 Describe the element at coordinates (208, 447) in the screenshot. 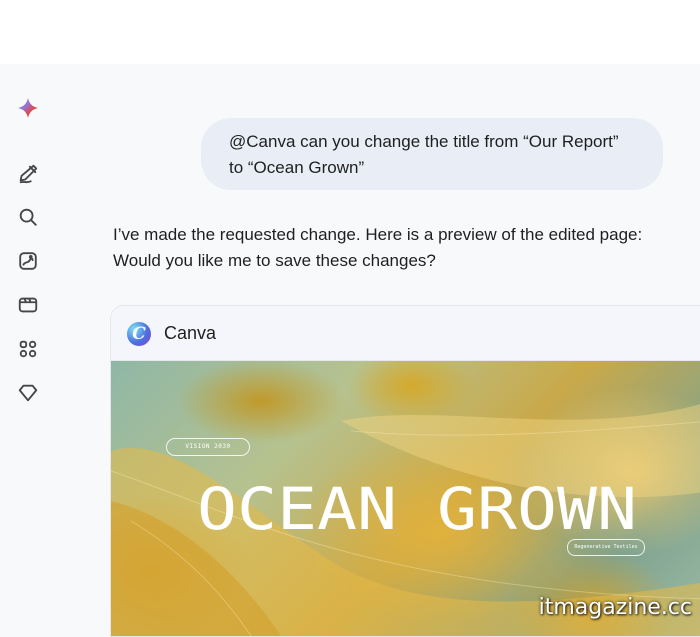

I see `vision-badge: VISION 2030` at that location.